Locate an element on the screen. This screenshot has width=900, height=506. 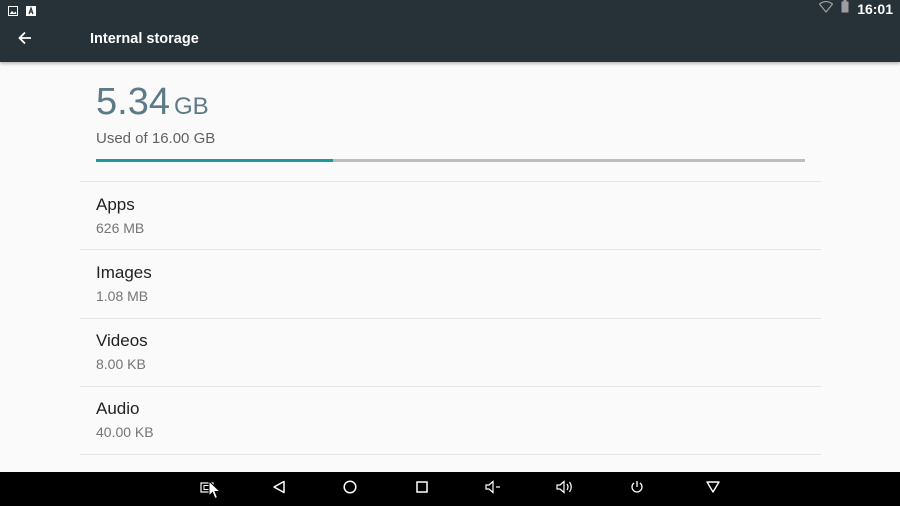
volume-up-icon is located at coordinates (565, 489).